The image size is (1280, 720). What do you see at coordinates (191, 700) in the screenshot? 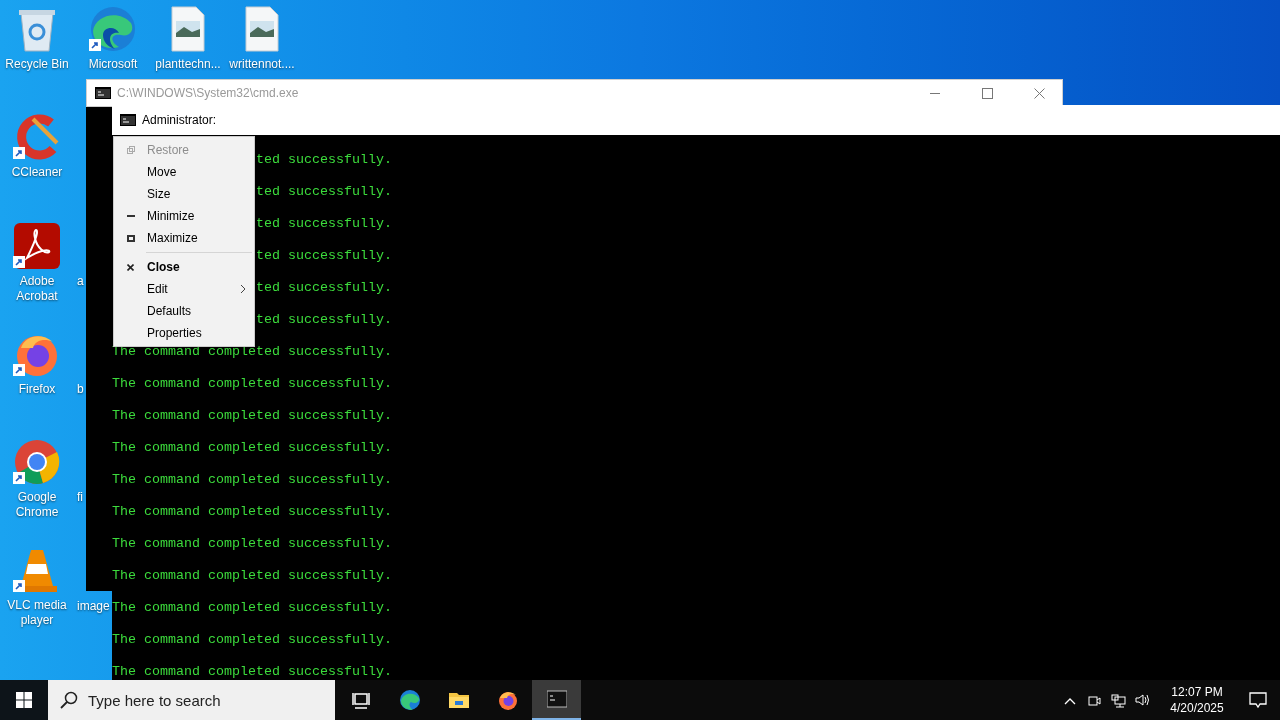
I see `search-field: Type here to search` at bounding box center [191, 700].